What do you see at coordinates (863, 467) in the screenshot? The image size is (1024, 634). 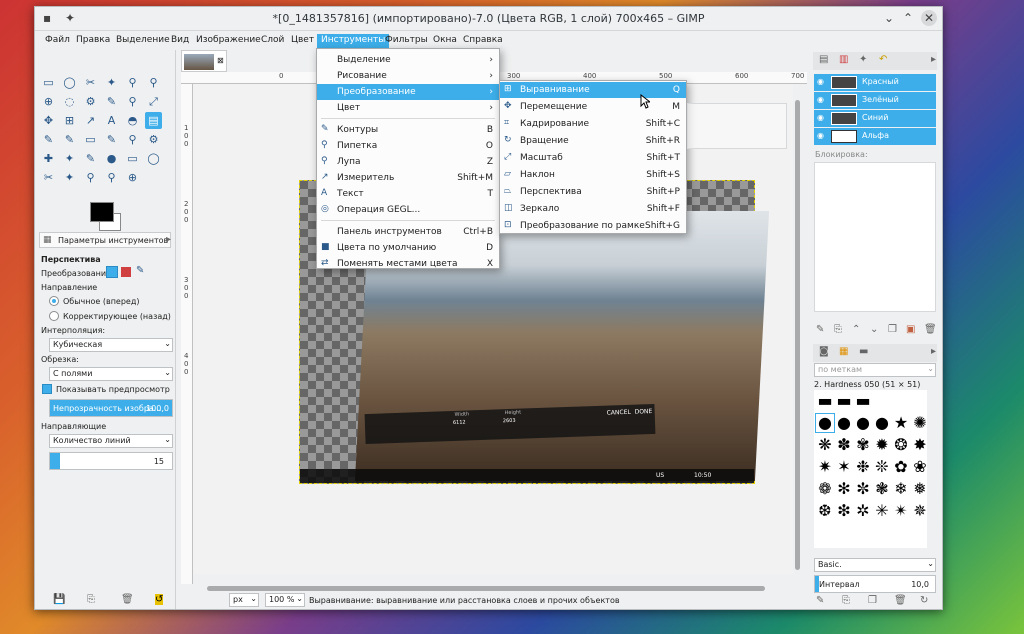 I see `brush-item: ❉` at bounding box center [863, 467].